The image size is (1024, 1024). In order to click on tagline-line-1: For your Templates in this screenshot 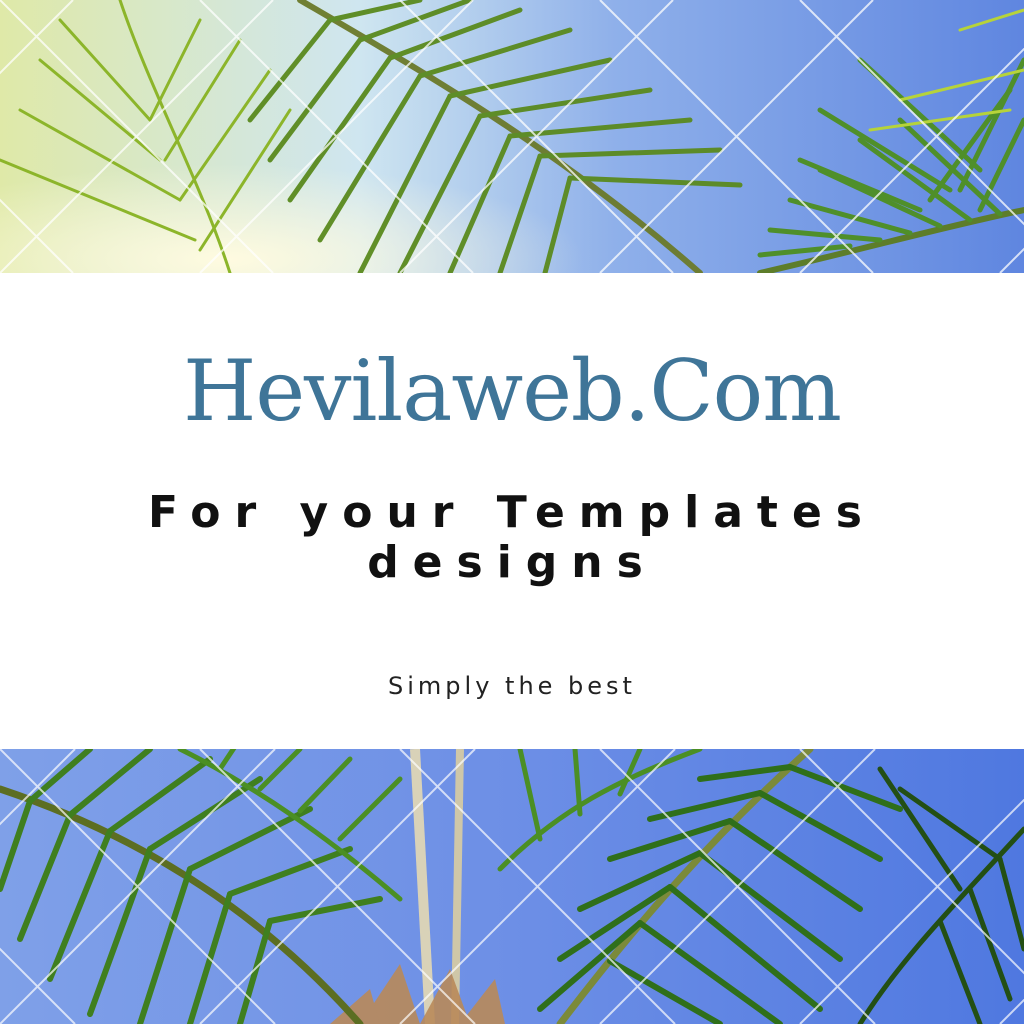, I will do `click(512, 512)`.